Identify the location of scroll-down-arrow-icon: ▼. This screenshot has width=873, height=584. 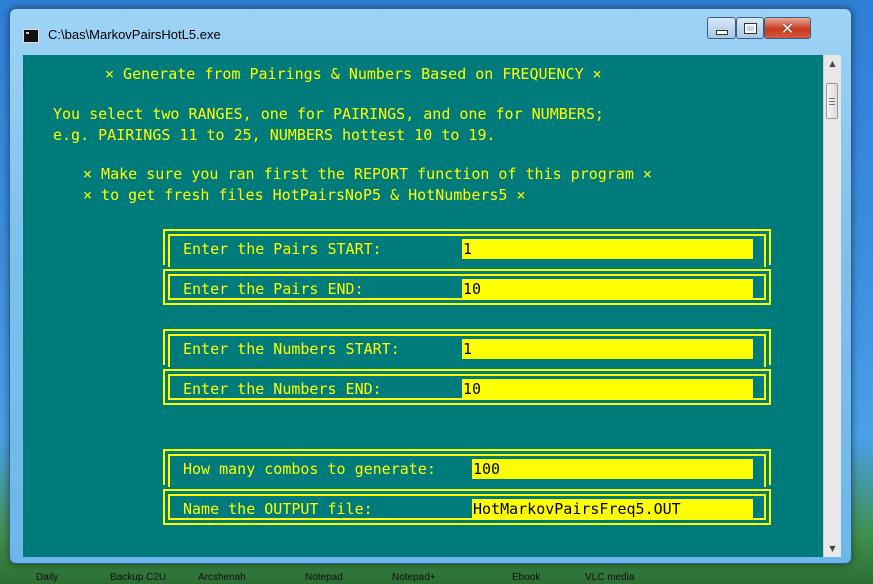
(832, 548).